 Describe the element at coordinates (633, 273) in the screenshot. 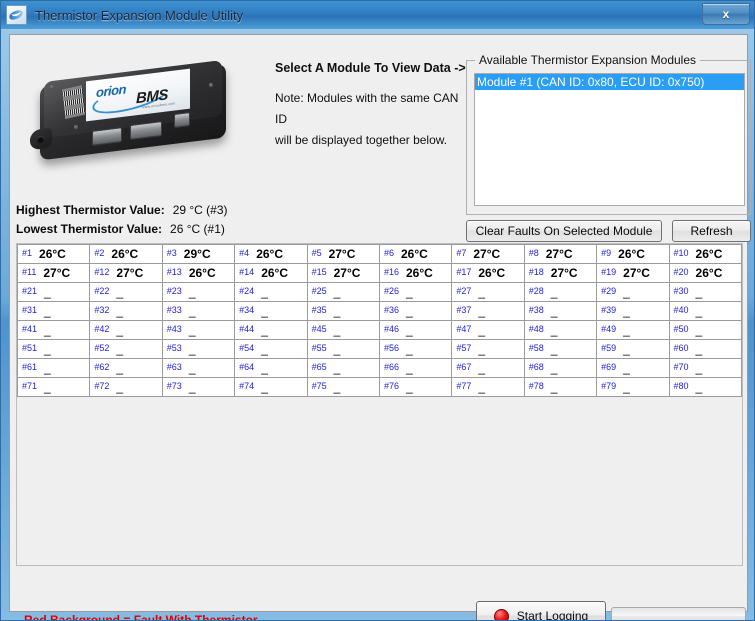

I see `thermistor-cell: #19 27°C` at that location.